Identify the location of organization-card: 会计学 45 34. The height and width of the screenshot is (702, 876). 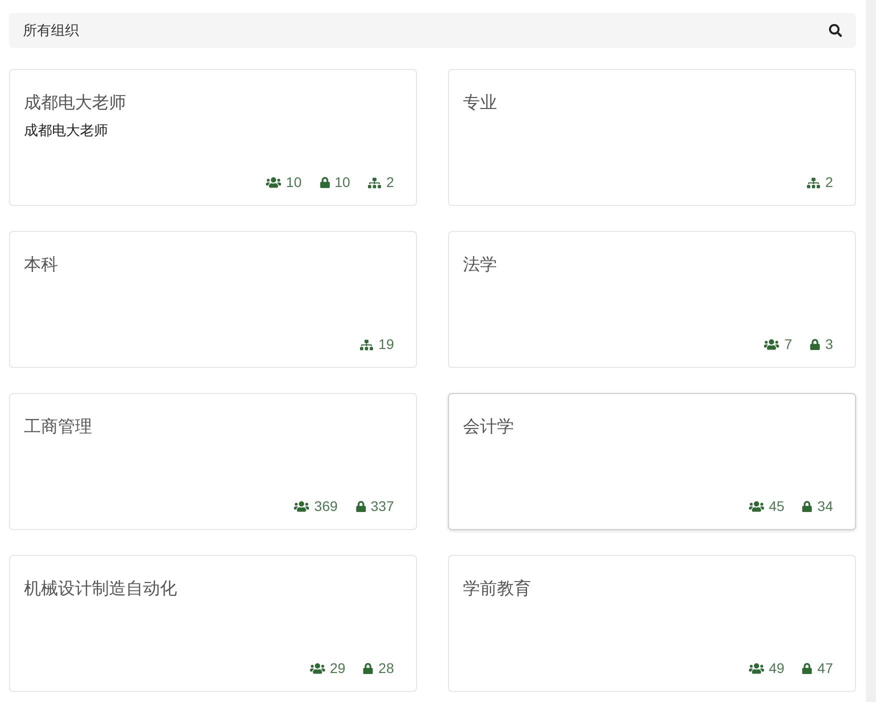
(652, 461).